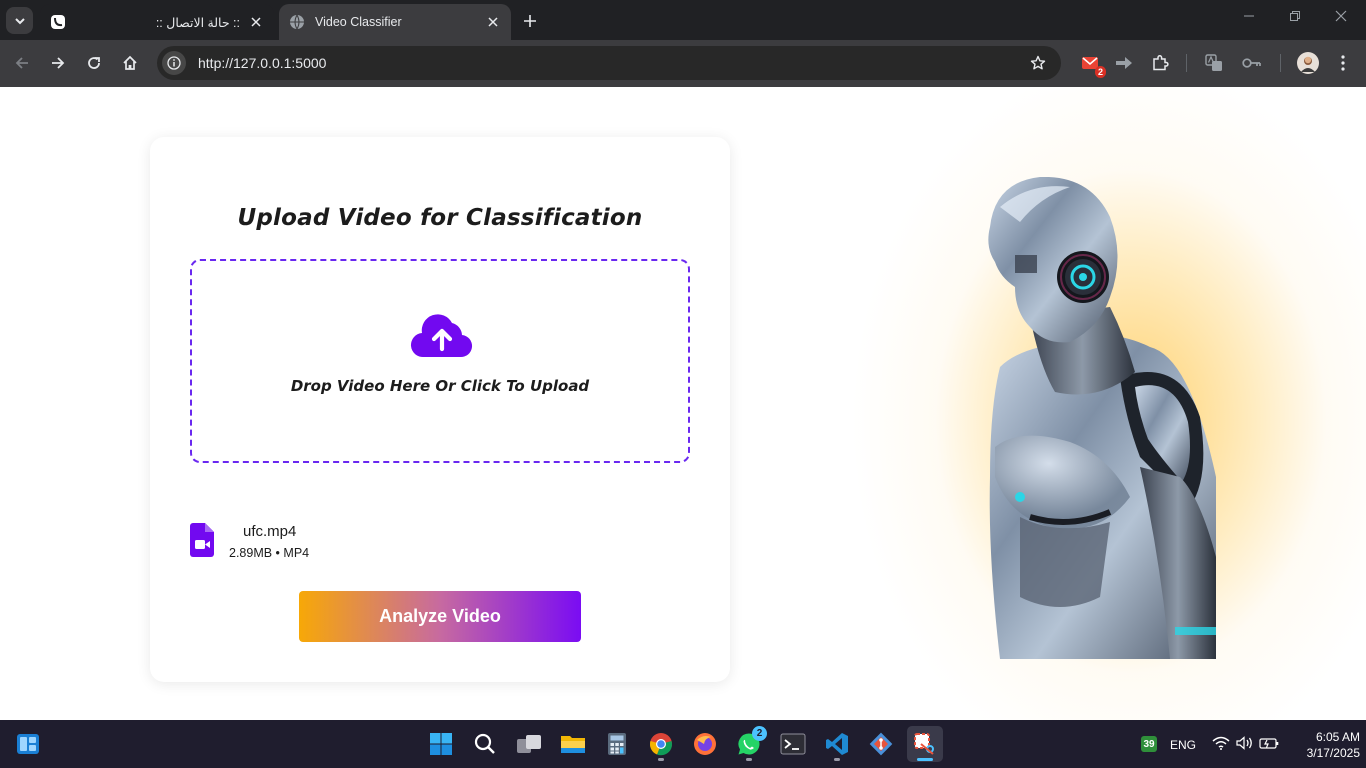 The image size is (1366, 768). I want to click on reload-icon, so click(94, 63).